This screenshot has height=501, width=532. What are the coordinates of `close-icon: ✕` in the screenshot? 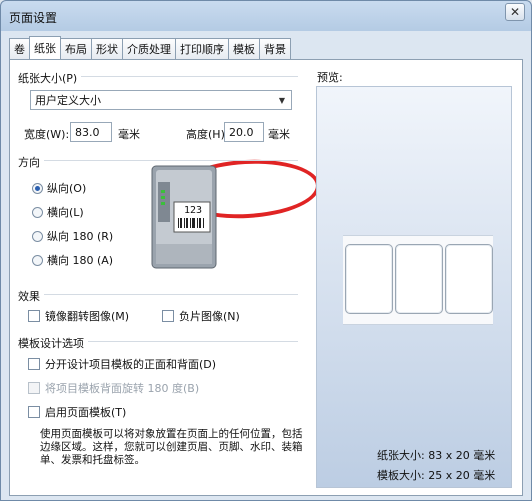 It's located at (515, 12).